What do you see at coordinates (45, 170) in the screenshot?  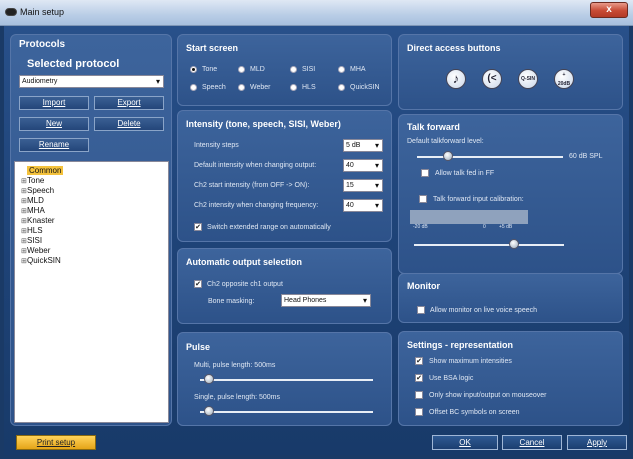 I see `tree-item-label: Common` at bounding box center [45, 170].